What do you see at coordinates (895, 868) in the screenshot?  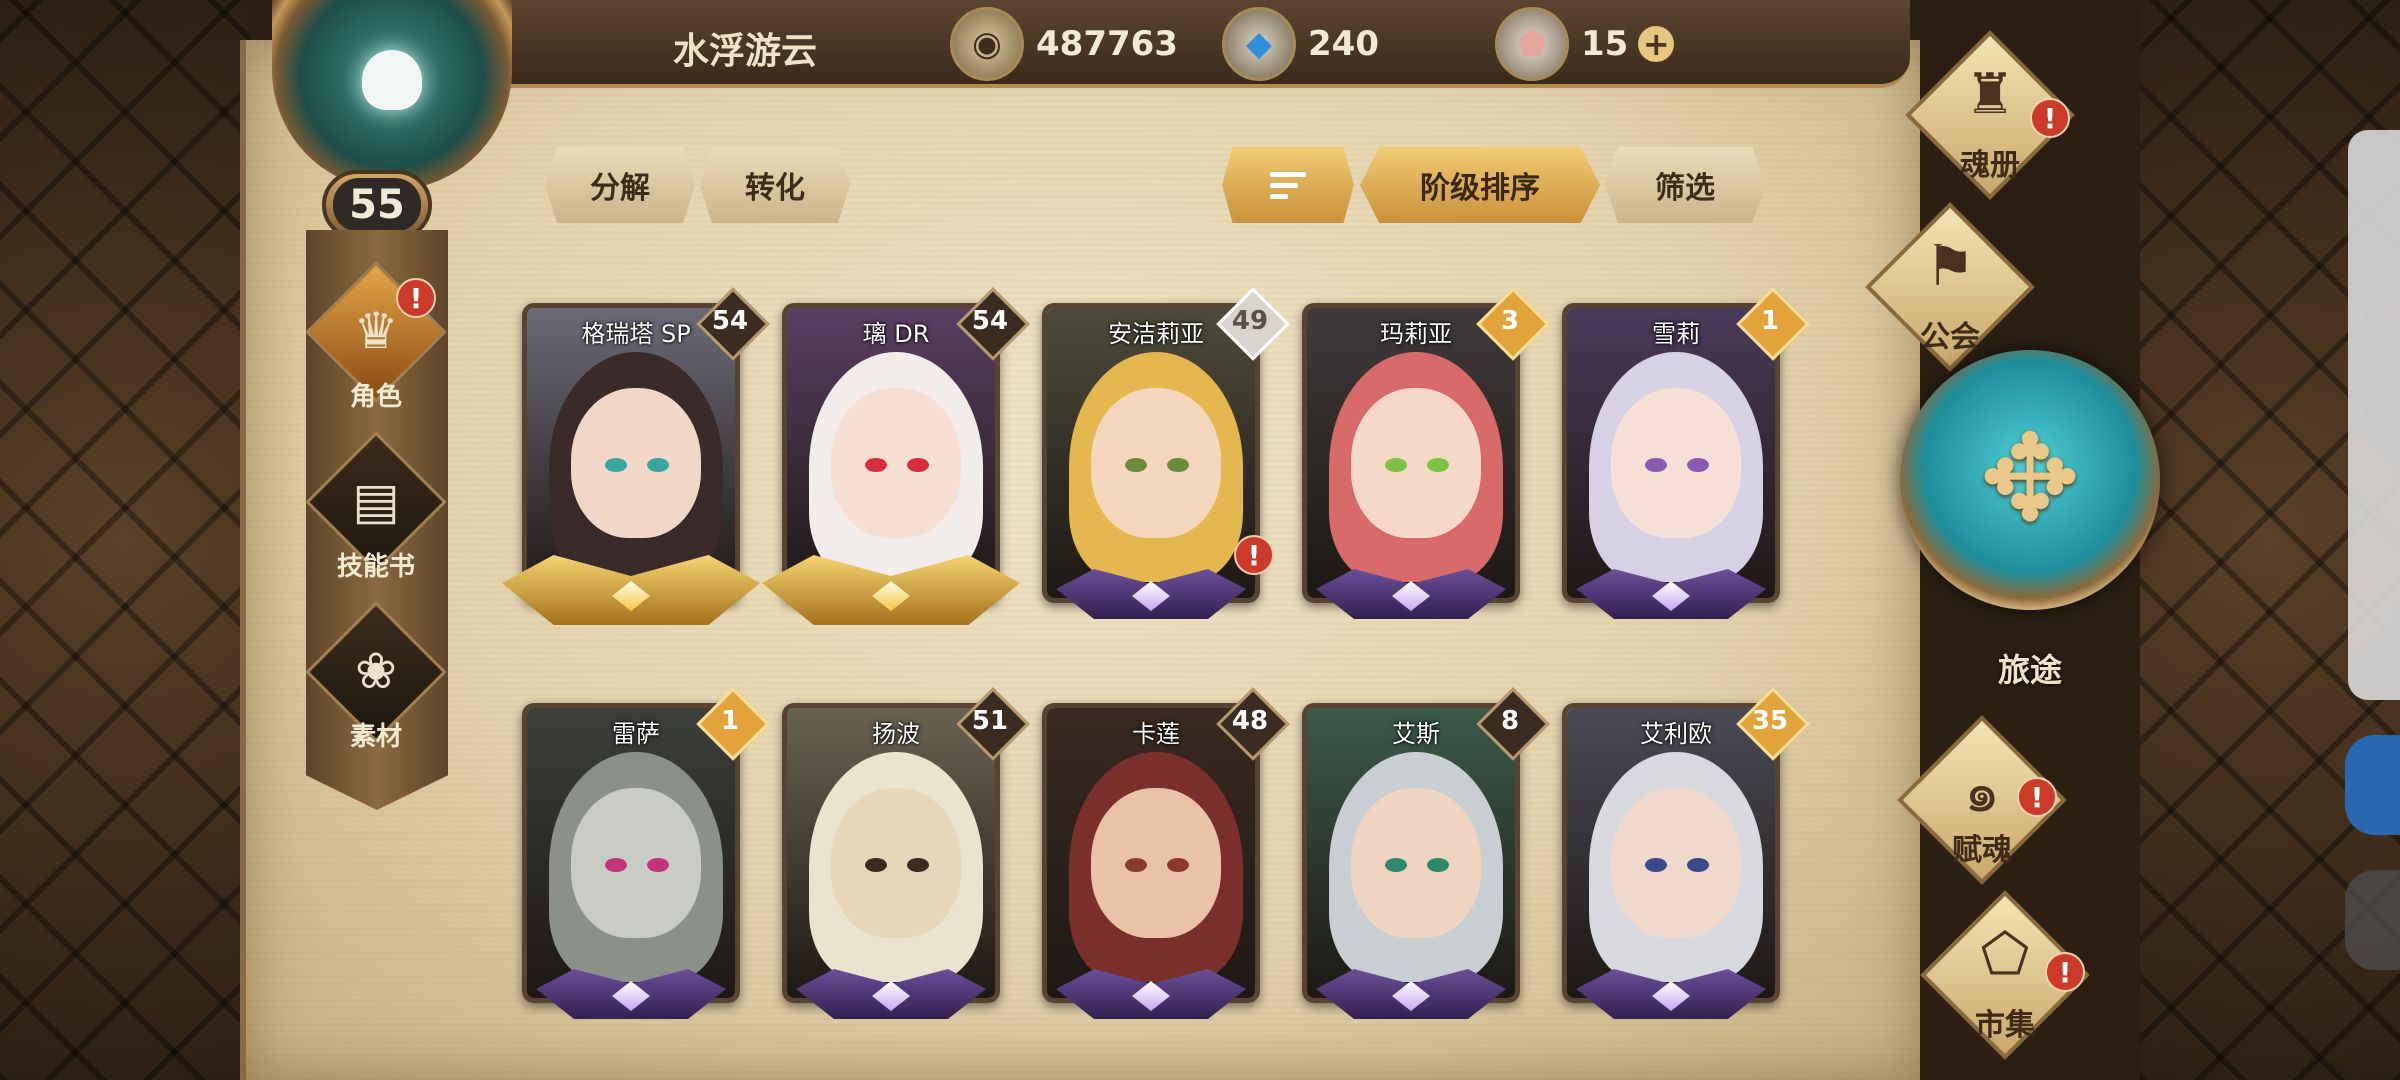 I see `character-card: 扬波 51` at bounding box center [895, 868].